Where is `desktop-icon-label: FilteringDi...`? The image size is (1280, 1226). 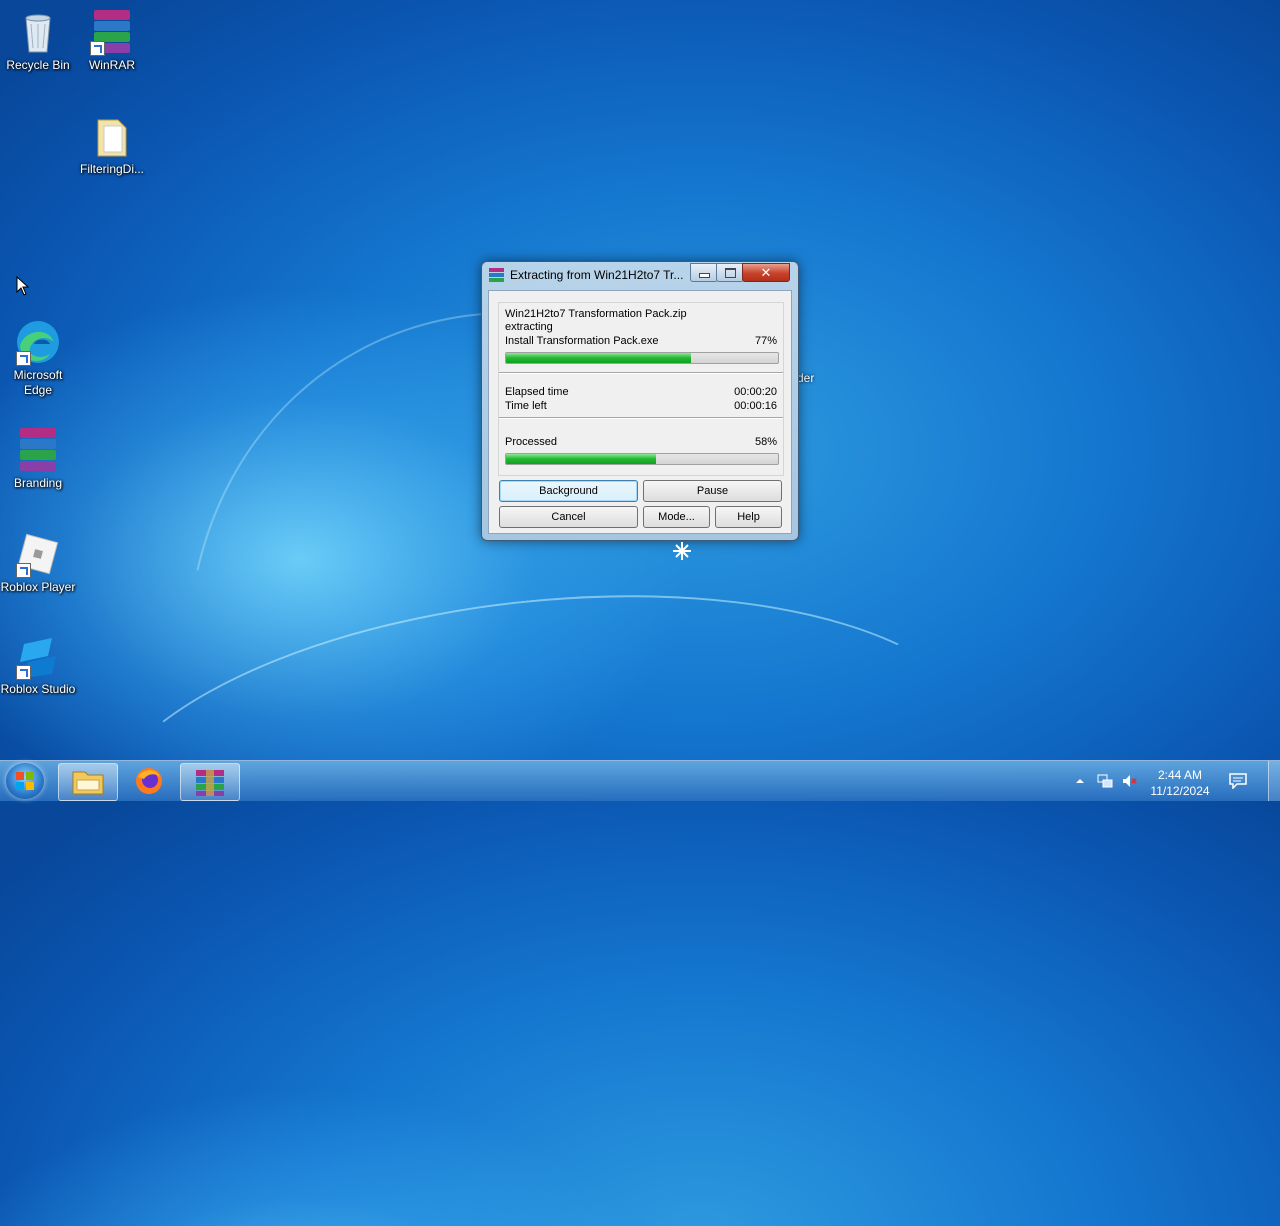
desktop-icon-label: FilteringDi... is located at coordinates (111, 169).